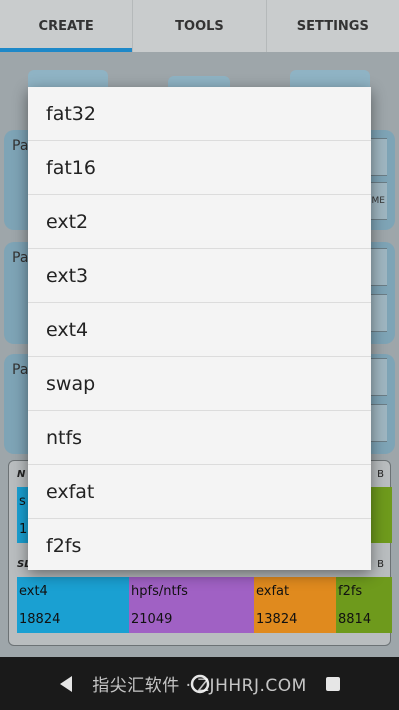 Image resolution: width=399 pixels, height=710 pixels. What do you see at coordinates (40, 619) in the screenshot?
I see `segment-size: 18824` at bounding box center [40, 619].